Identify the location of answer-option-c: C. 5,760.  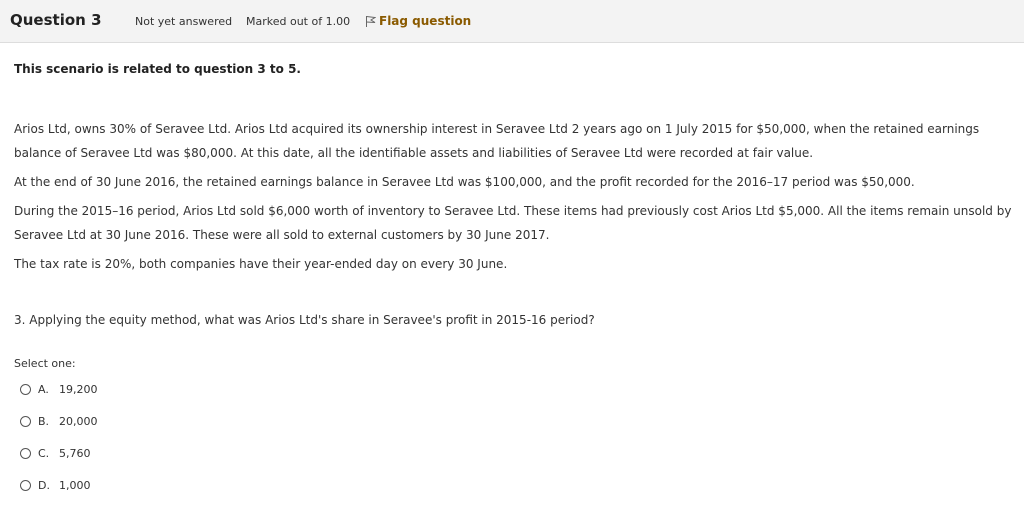
(55, 453).